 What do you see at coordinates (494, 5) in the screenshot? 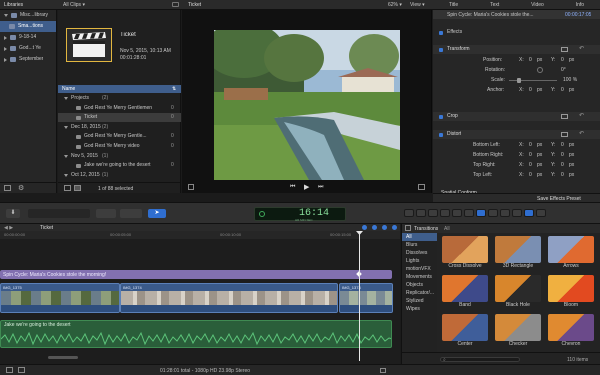
I see `tab-text: Text` at bounding box center [494, 5].